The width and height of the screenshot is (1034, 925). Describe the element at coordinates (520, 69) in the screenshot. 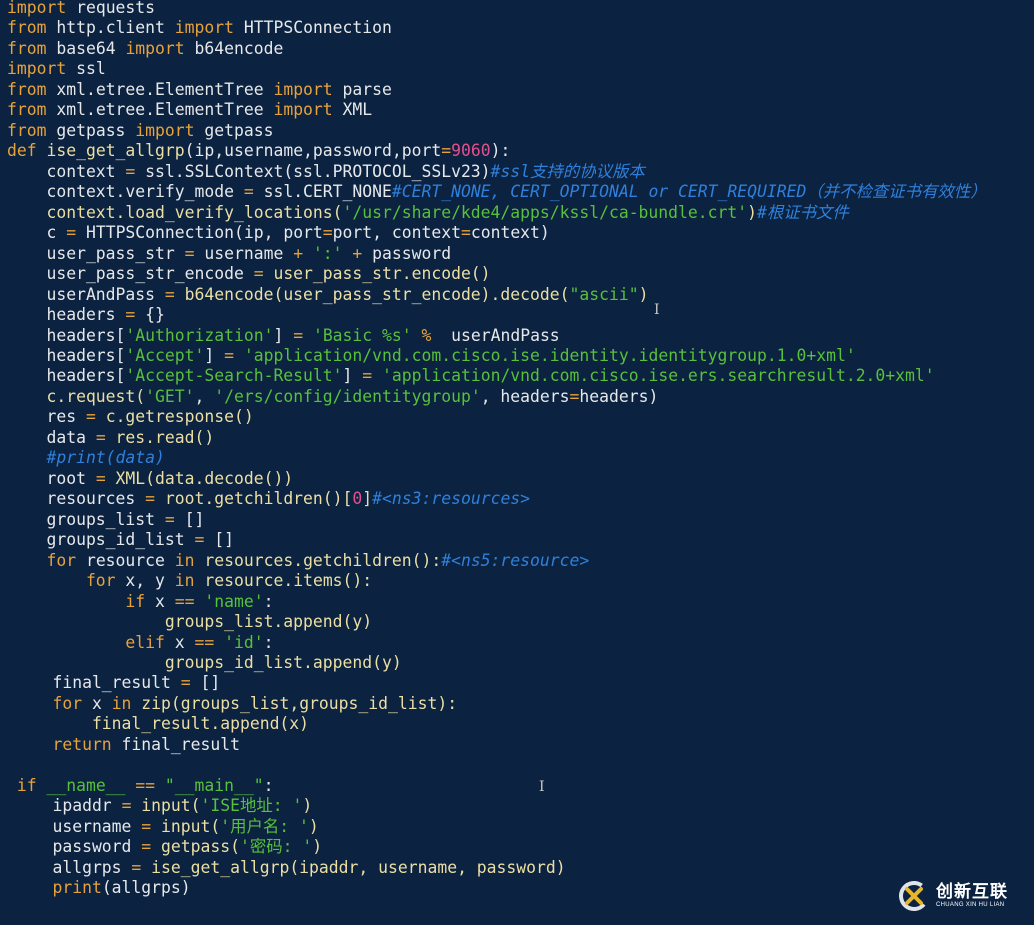

I see `code-line: import ssl` at that location.